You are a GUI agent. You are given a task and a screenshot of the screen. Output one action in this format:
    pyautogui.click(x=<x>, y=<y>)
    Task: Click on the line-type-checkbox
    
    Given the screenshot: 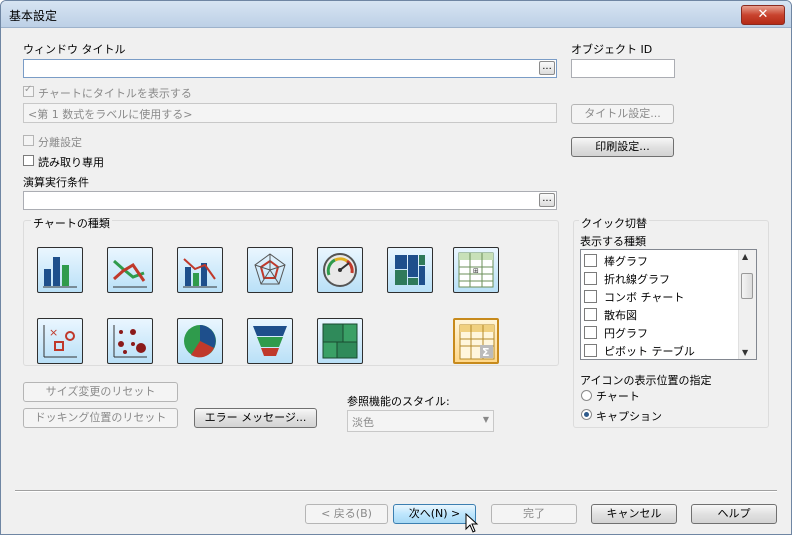 What is the action you would take?
    pyautogui.click(x=590, y=278)
    